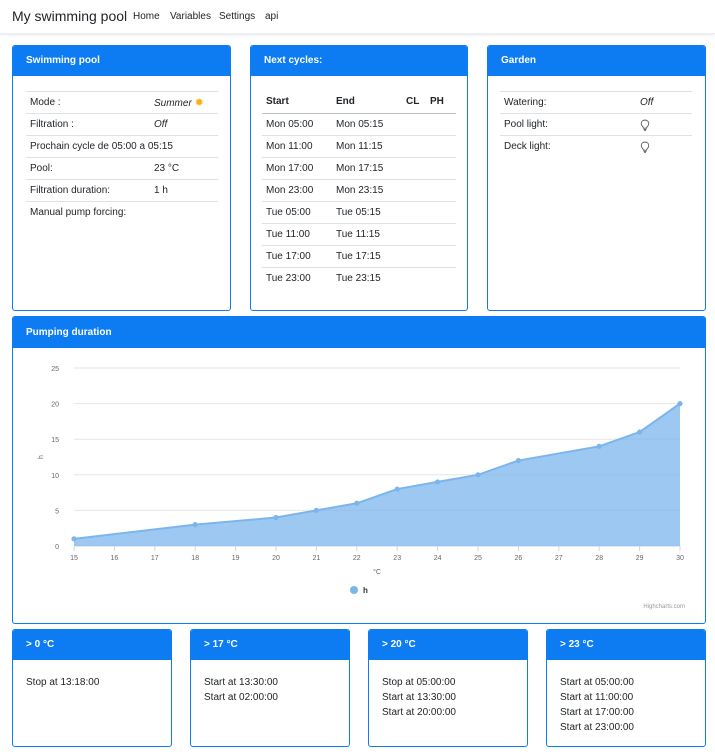 The height and width of the screenshot is (754, 715). What do you see at coordinates (664, 607) in the screenshot?
I see `chart-credits: Highcharts.com` at bounding box center [664, 607].